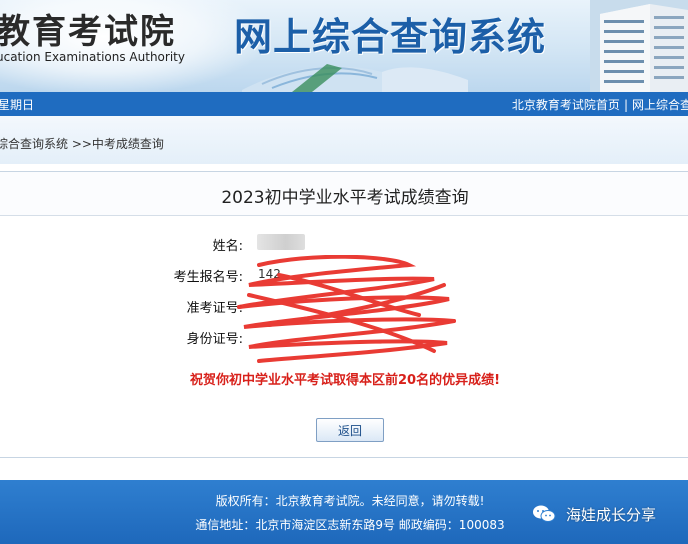 The width and height of the screenshot is (688, 544). I want to click on breadcrumb: 综合查询系统 >>中考成绩查询, so click(82, 143).